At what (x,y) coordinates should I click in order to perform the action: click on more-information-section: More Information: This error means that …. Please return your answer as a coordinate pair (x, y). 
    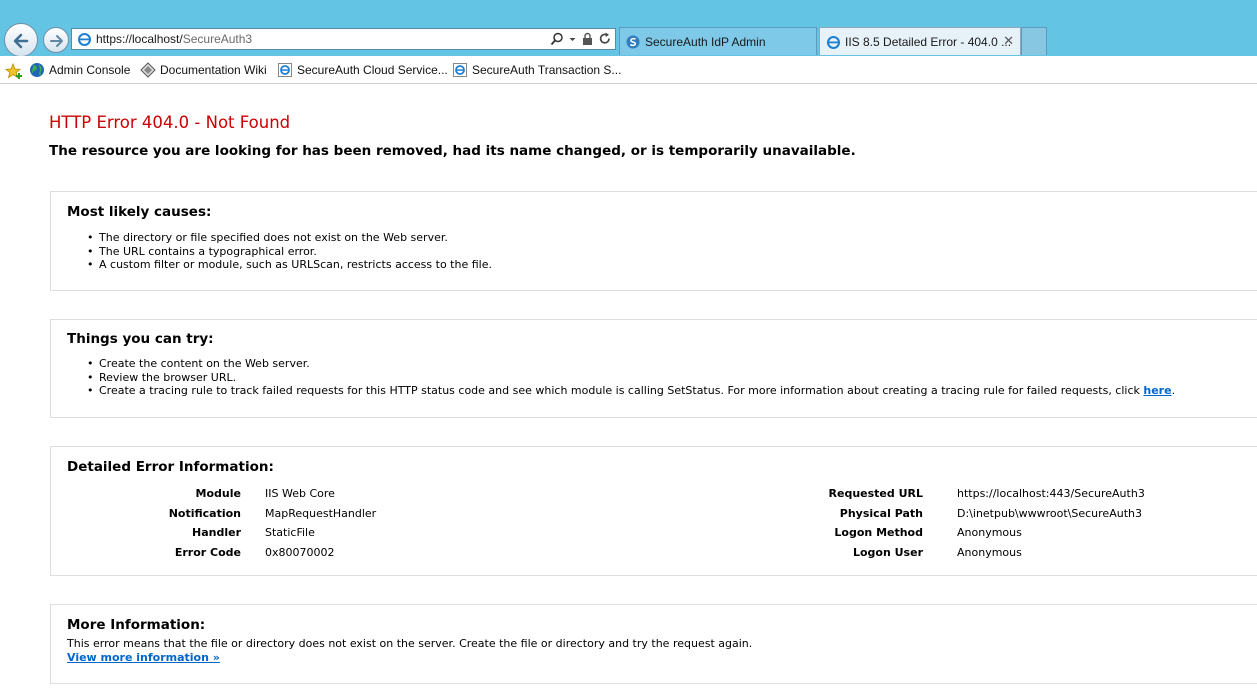
    Looking at the image, I should click on (653, 644).